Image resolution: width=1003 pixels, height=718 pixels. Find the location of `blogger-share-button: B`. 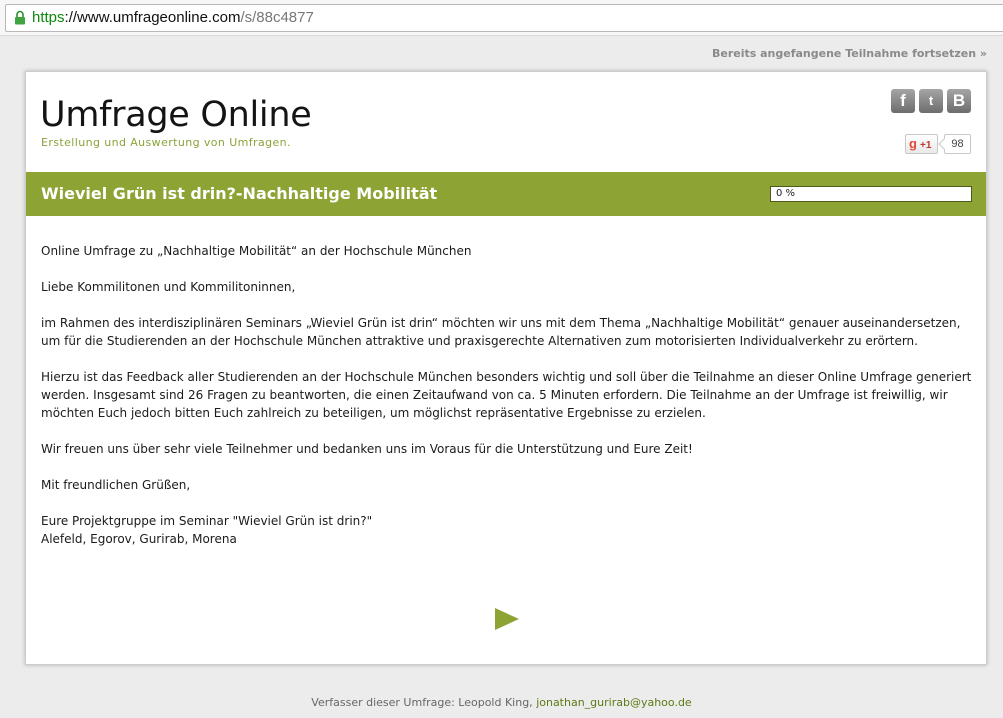

blogger-share-button: B is located at coordinates (959, 101).